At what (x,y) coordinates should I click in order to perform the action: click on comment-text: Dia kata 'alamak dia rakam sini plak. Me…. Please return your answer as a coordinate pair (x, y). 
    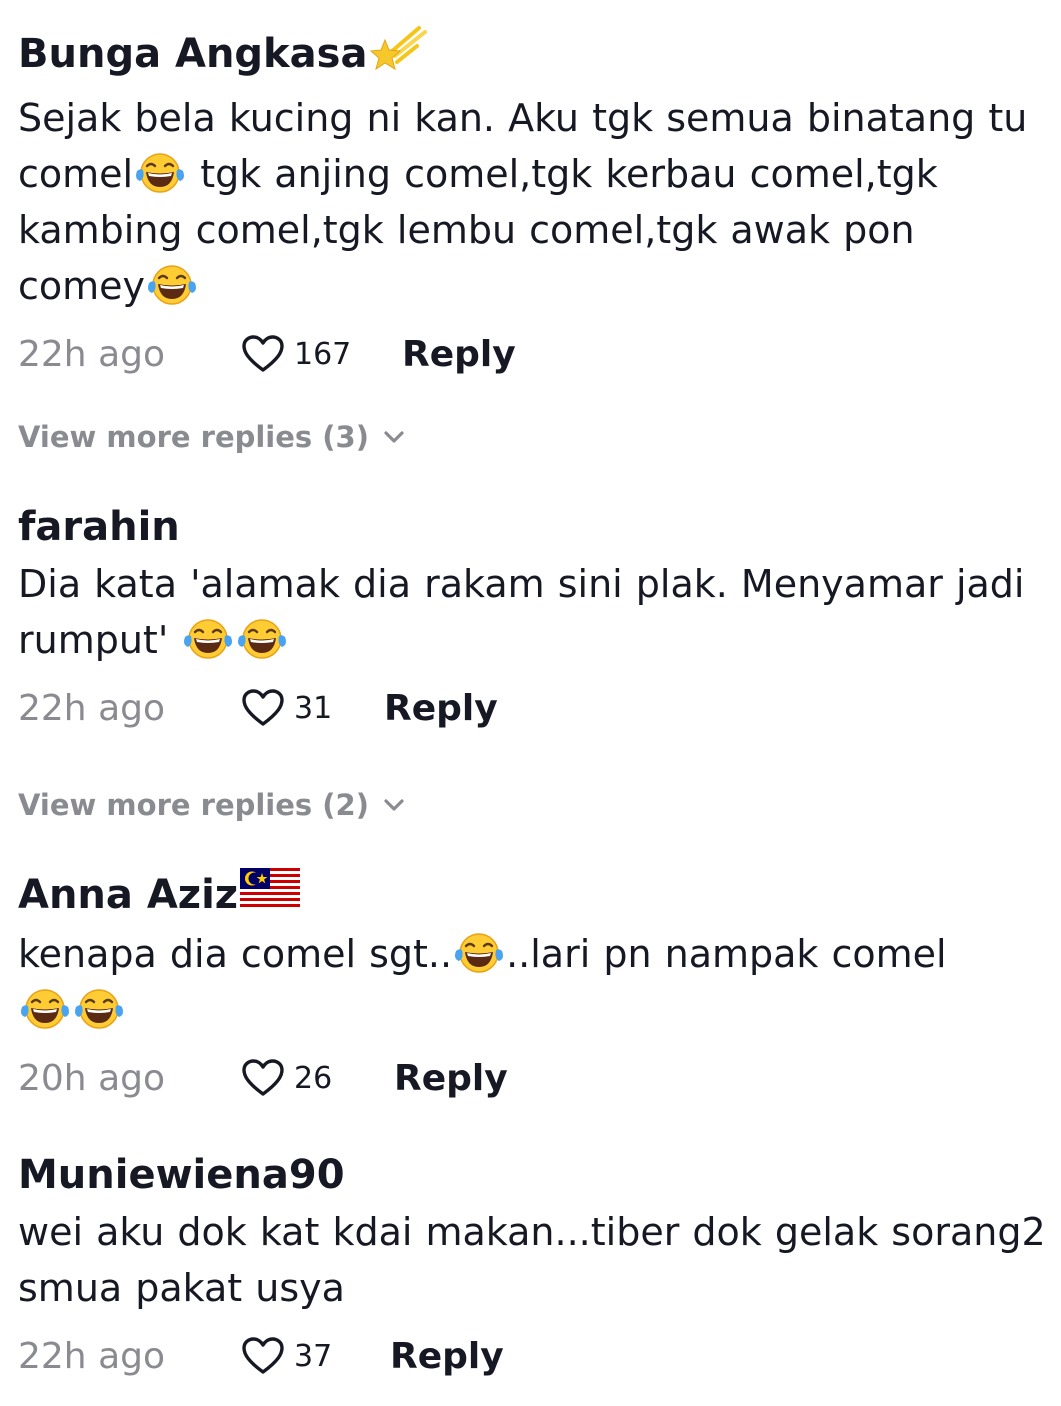
    Looking at the image, I should click on (532, 612).